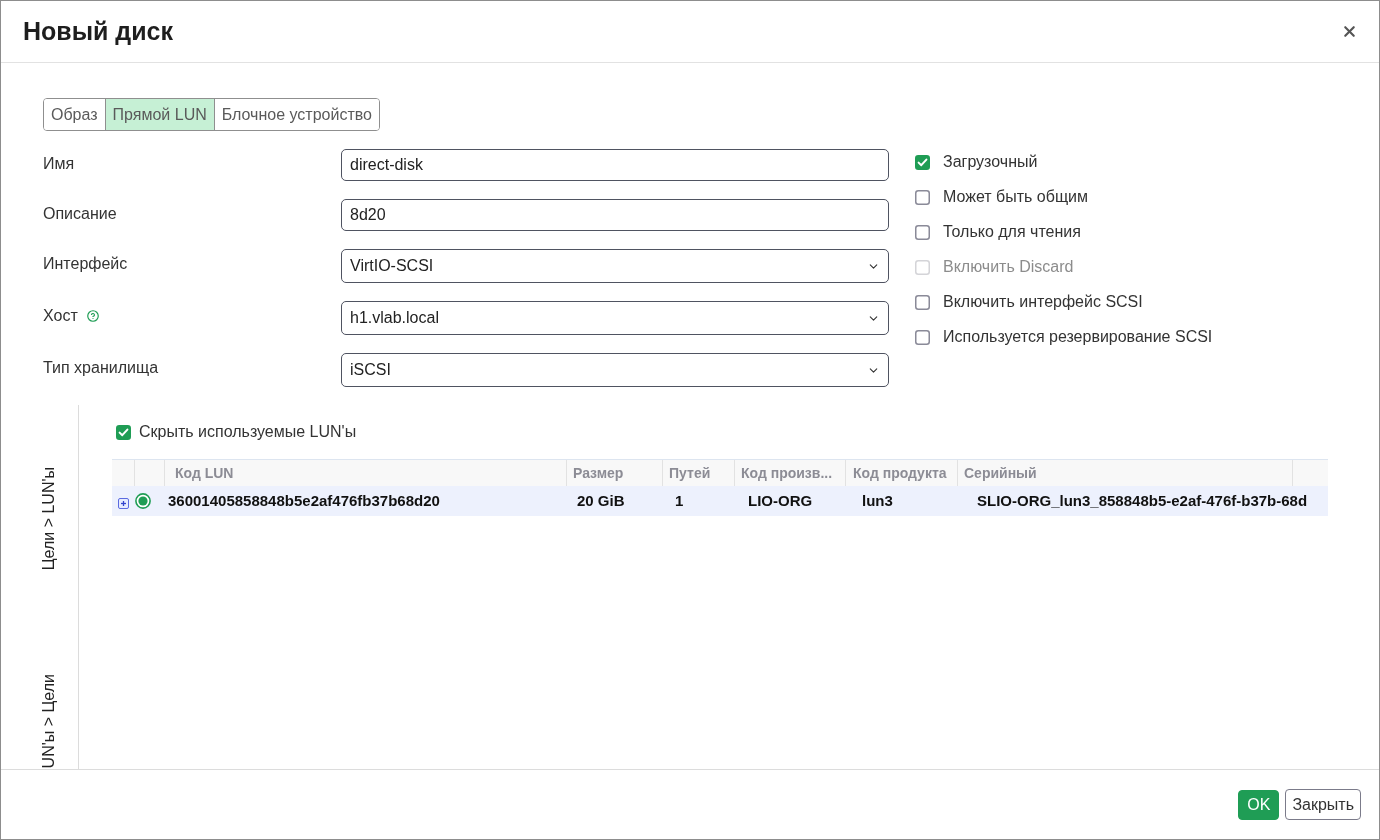 The width and height of the screenshot is (1380, 840). What do you see at coordinates (80, 214) in the screenshot?
I see `field-label: Описание` at bounding box center [80, 214].